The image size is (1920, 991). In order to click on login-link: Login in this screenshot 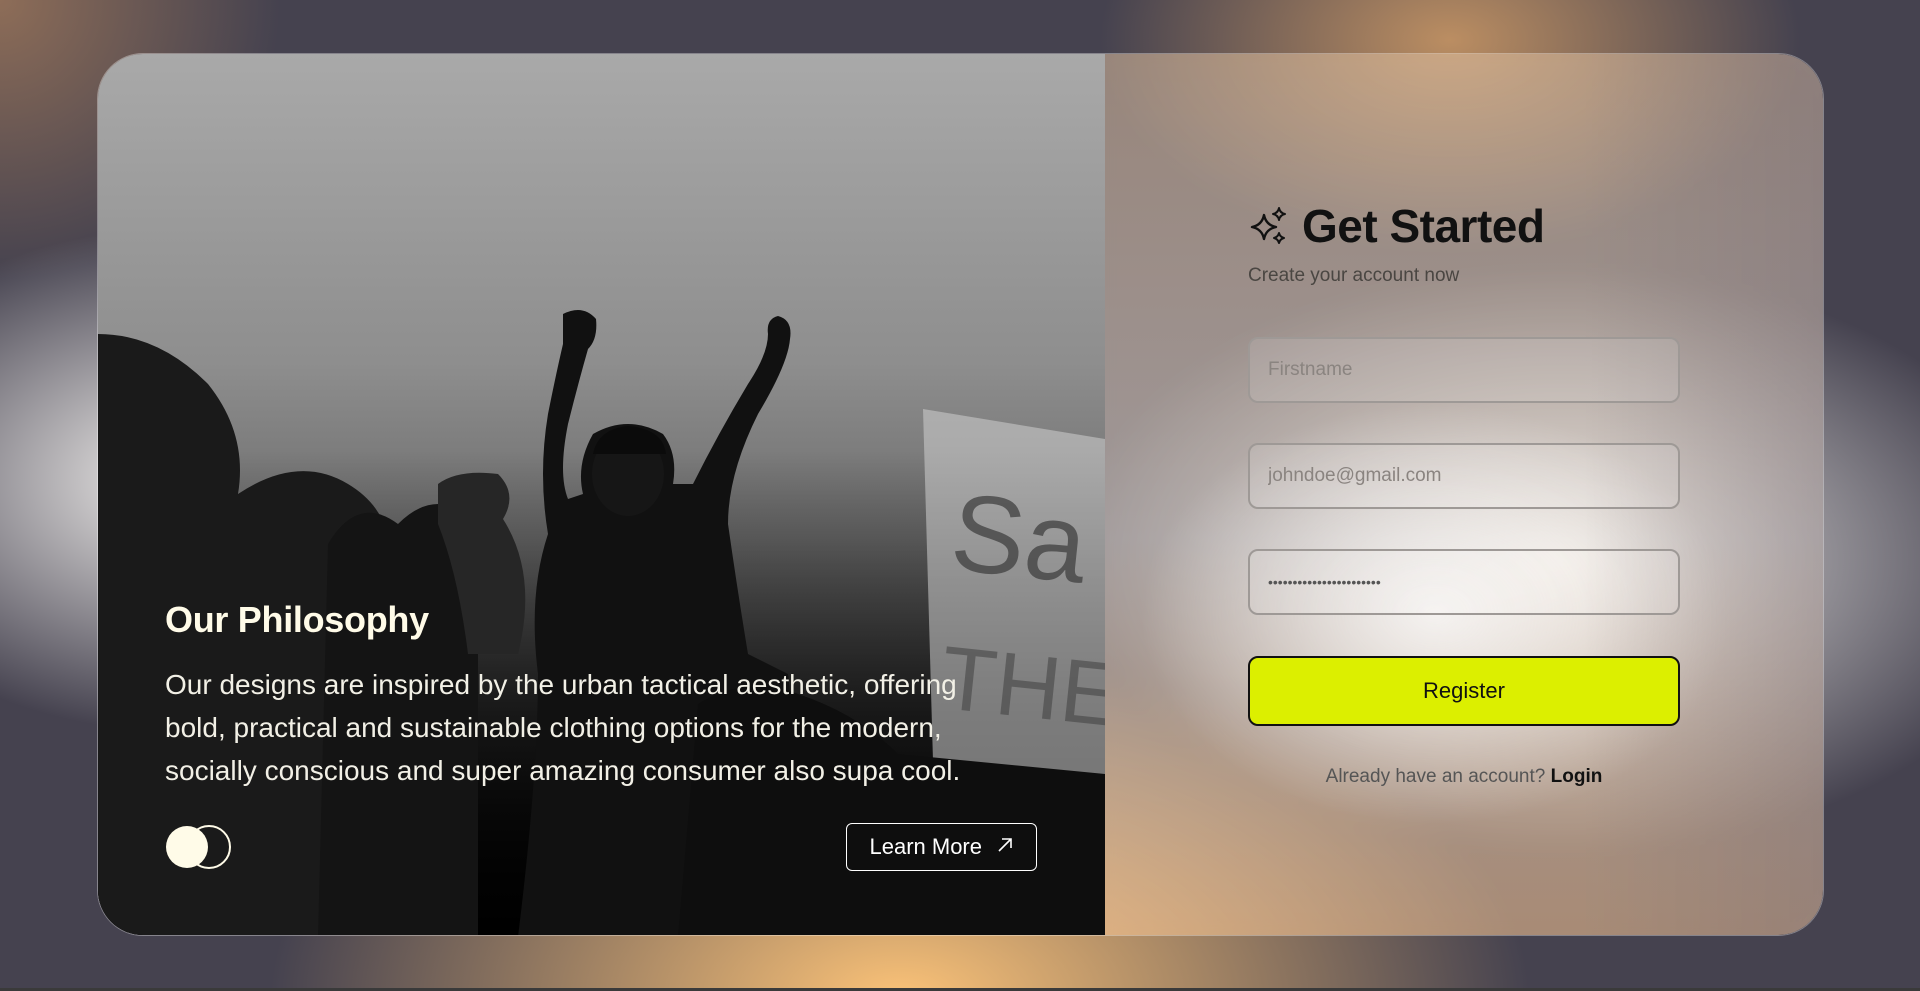, I will do `click(1577, 776)`.